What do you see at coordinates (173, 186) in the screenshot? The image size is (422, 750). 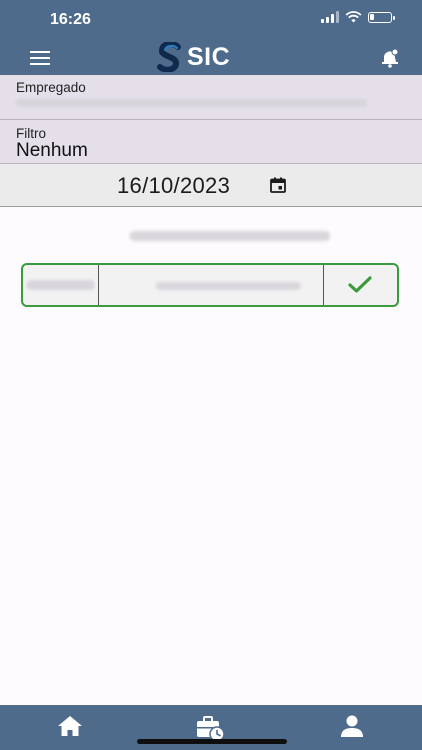 I see `selected-date: 16/10/2023` at bounding box center [173, 186].